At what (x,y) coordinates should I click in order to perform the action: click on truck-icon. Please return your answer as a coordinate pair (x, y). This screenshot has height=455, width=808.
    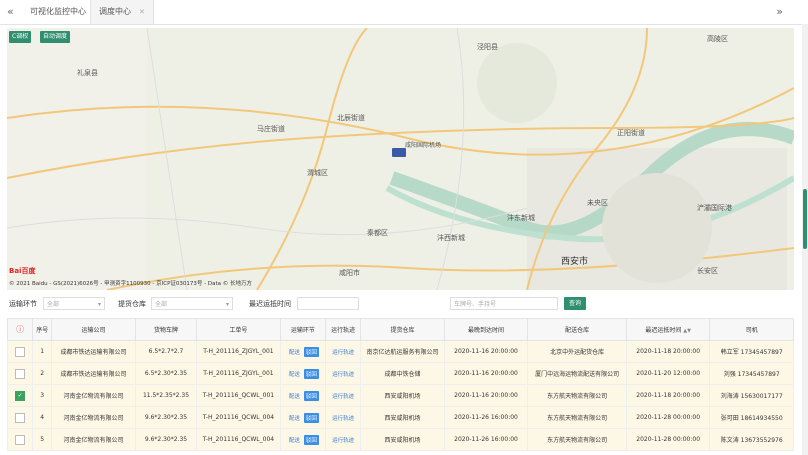
    Looking at the image, I should click on (399, 152).